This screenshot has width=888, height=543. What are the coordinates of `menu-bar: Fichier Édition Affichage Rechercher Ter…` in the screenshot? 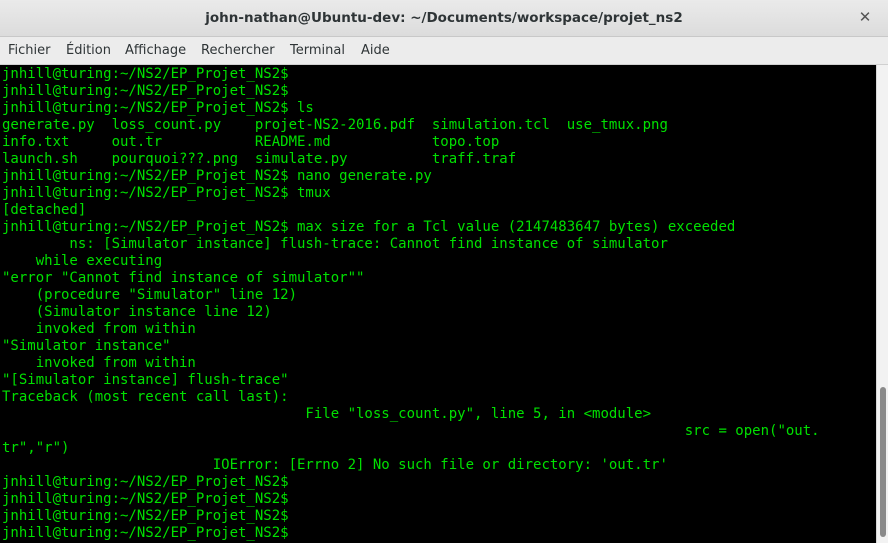 It's located at (444, 51).